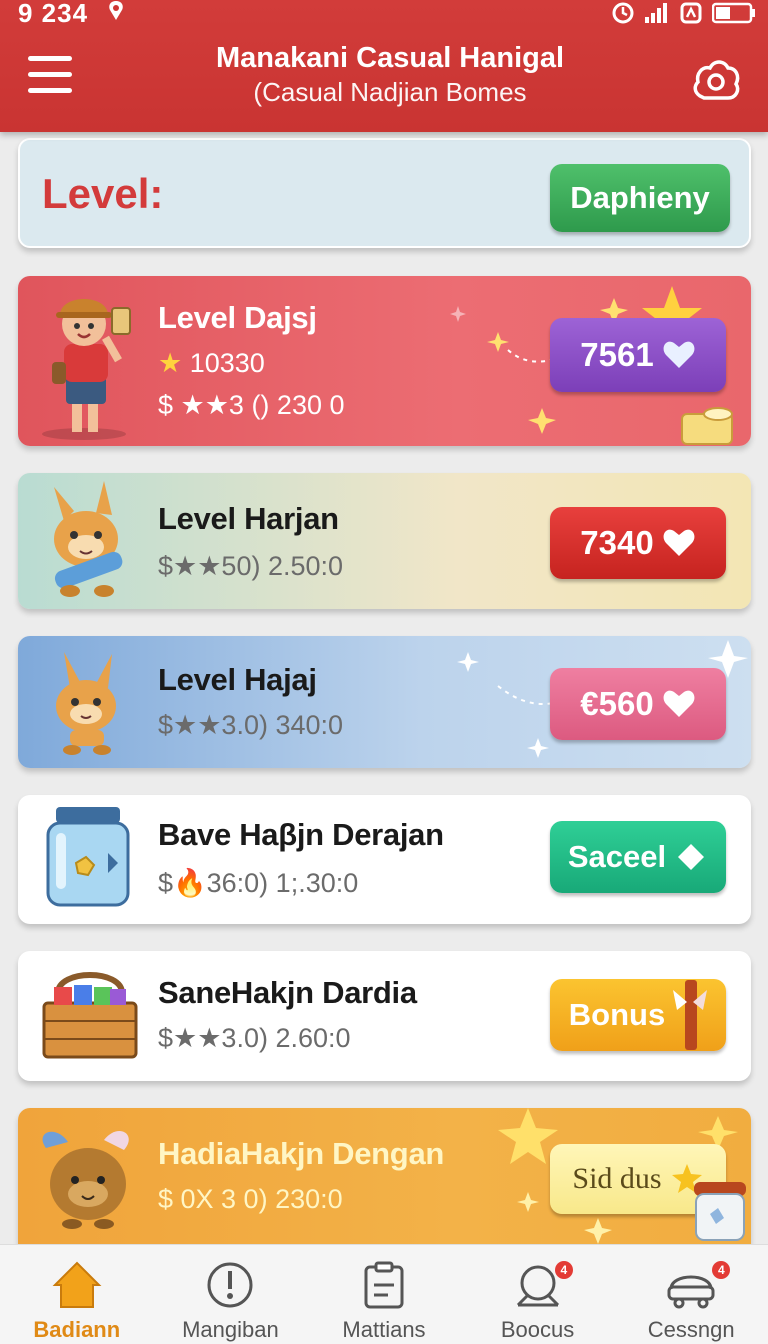  What do you see at coordinates (250, 1199) in the screenshot?
I see `item-stats: $ 0X 3 0) 230:0` at bounding box center [250, 1199].